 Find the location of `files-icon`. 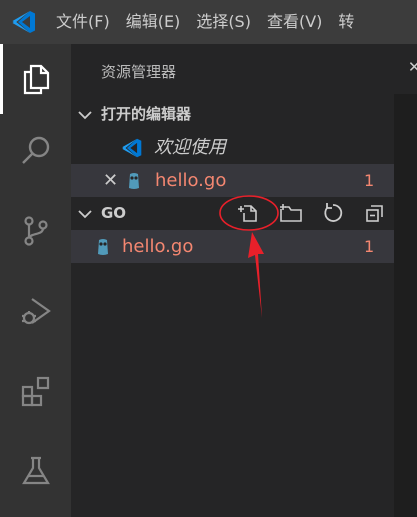

files-icon is located at coordinates (35, 79).